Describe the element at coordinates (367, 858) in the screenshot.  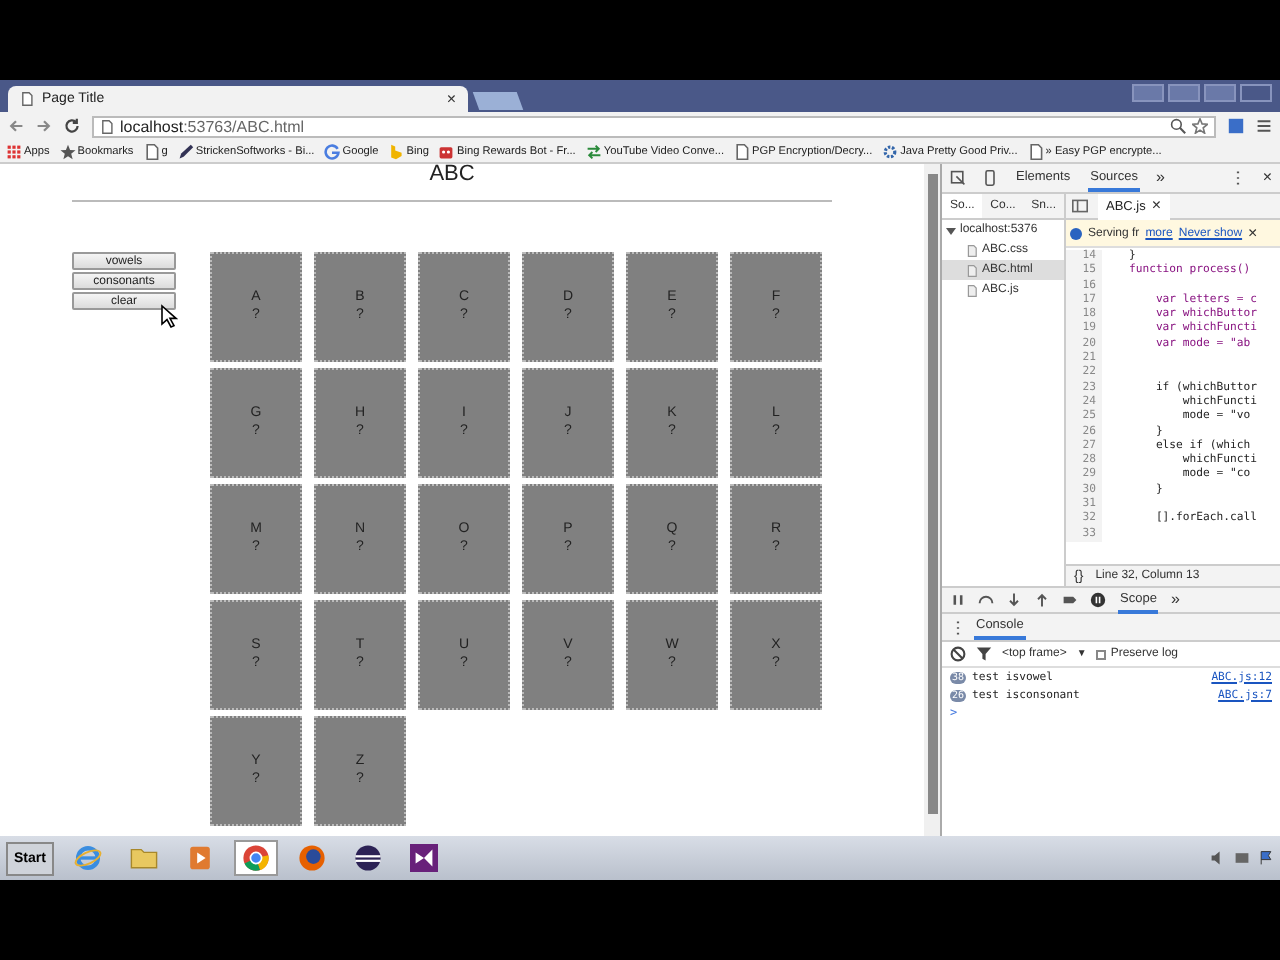
I see `eclipse-logo-icon` at that location.